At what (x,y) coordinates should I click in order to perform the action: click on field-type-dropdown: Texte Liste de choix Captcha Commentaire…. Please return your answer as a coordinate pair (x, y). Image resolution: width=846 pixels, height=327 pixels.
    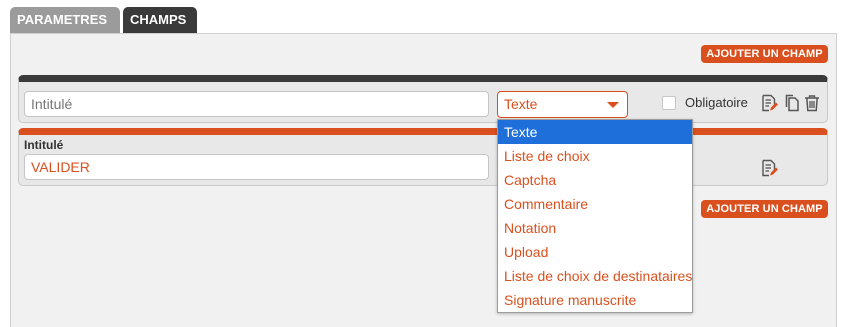
    Looking at the image, I should click on (595, 216).